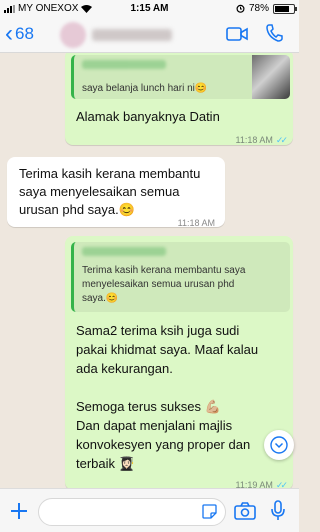 The height and width of the screenshot is (532, 320). I want to click on video-call-icon, so click(237, 34).